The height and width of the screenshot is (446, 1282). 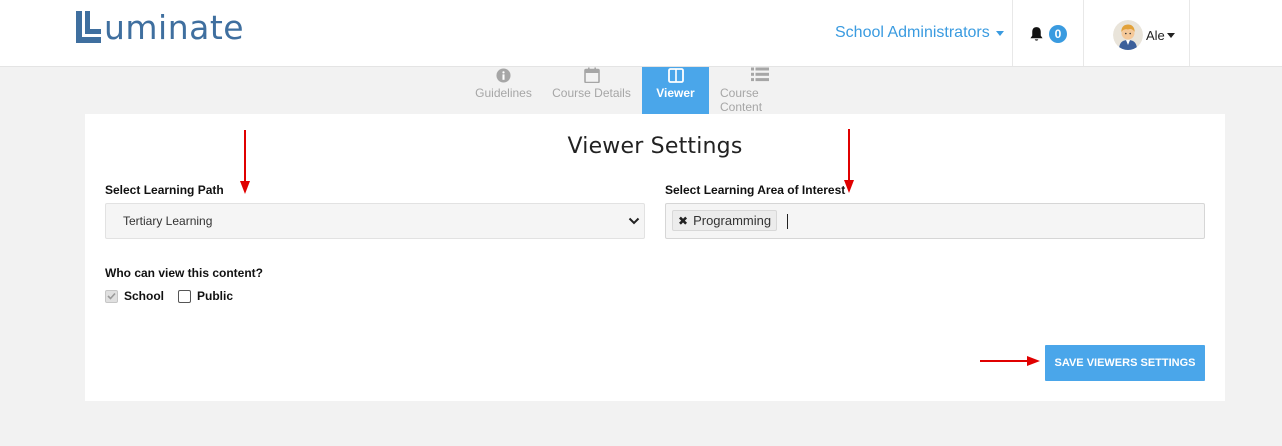 I want to click on info-circle-icon, so click(x=503, y=76).